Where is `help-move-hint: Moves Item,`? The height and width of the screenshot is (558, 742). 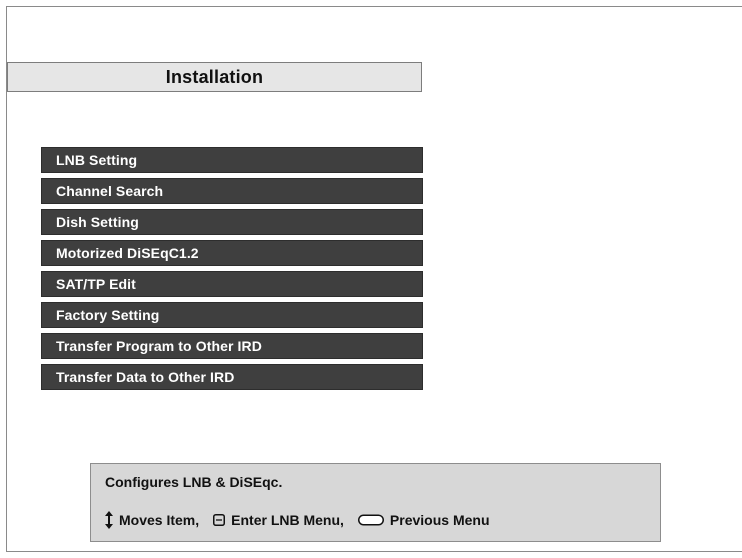 help-move-hint: Moves Item, is located at coordinates (152, 520).